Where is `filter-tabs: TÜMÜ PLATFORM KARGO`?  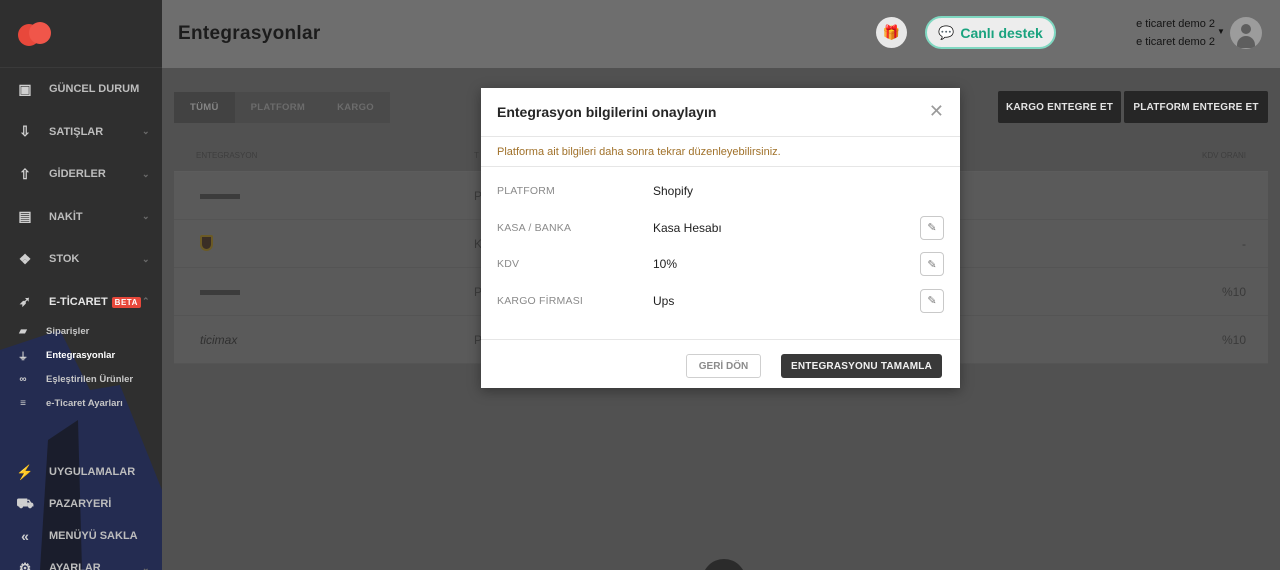
filter-tabs: TÜMÜ PLATFORM KARGO is located at coordinates (282, 107).